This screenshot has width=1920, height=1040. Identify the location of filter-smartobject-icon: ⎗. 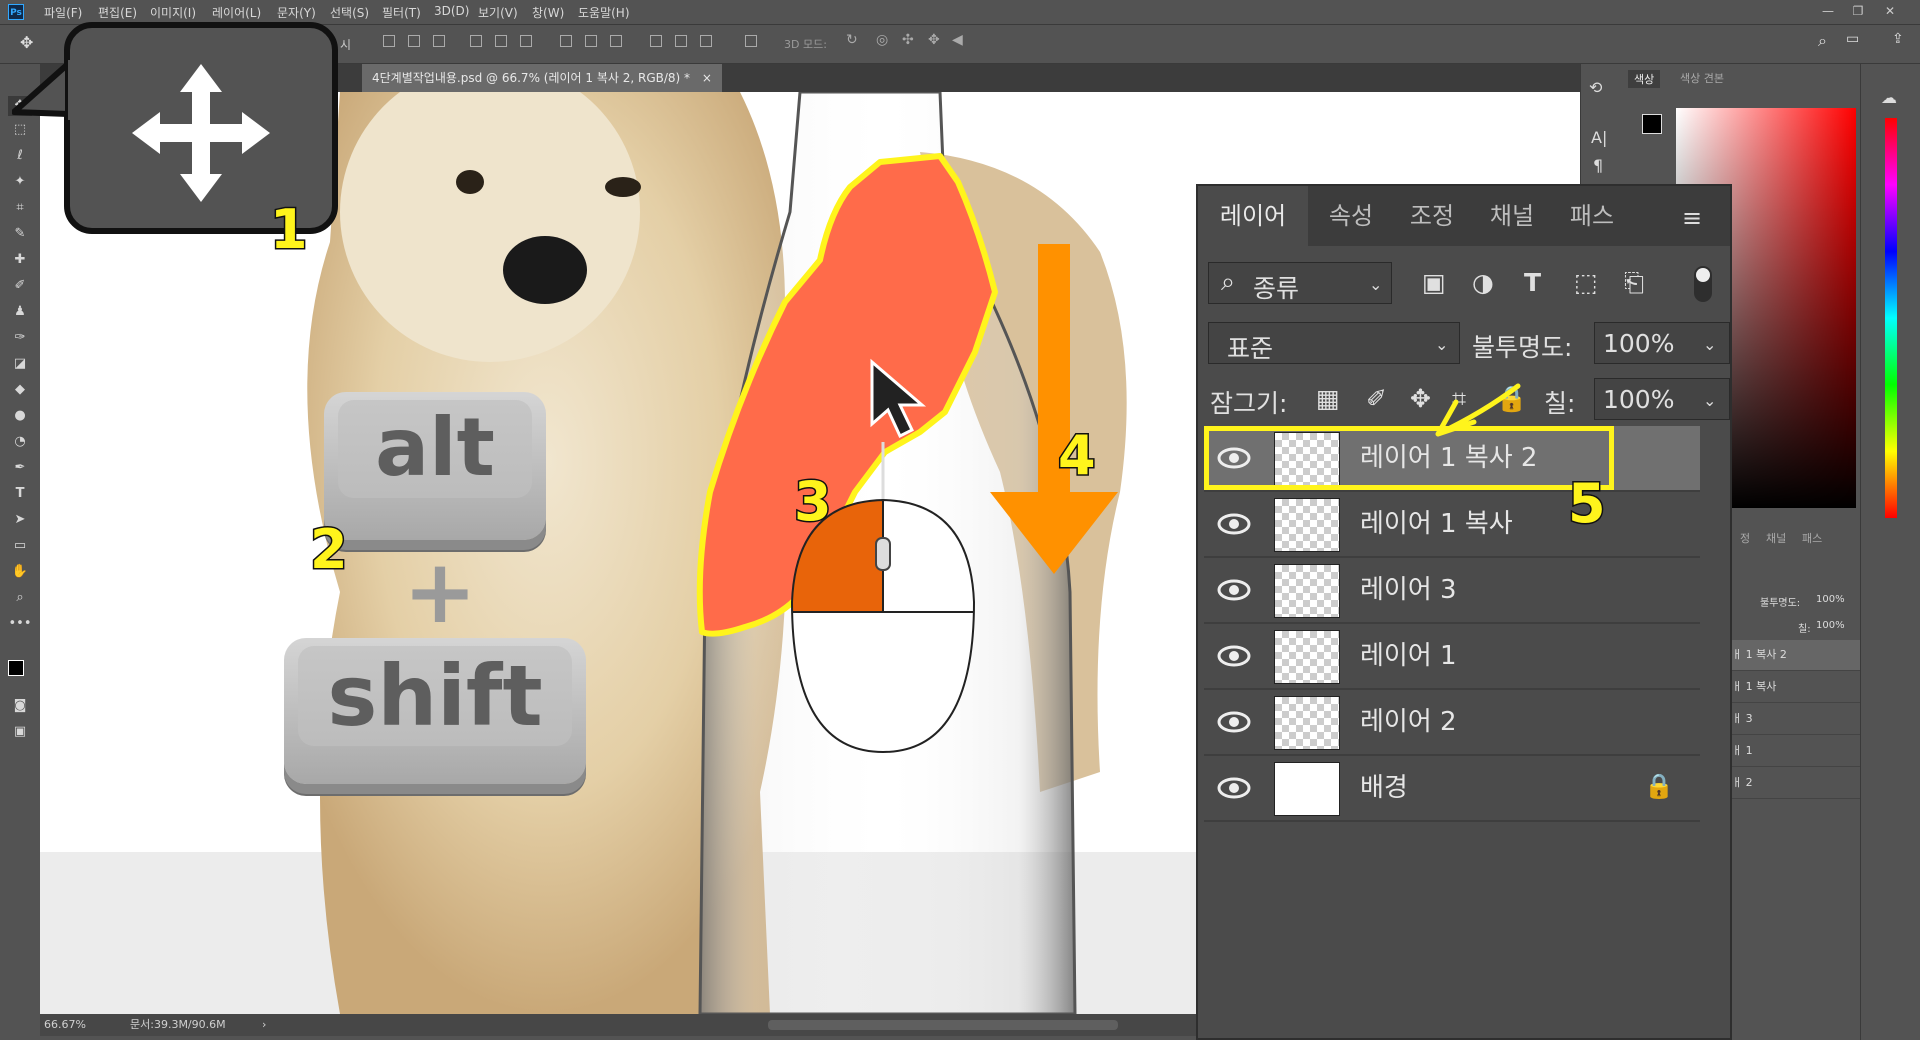
(1634, 283).